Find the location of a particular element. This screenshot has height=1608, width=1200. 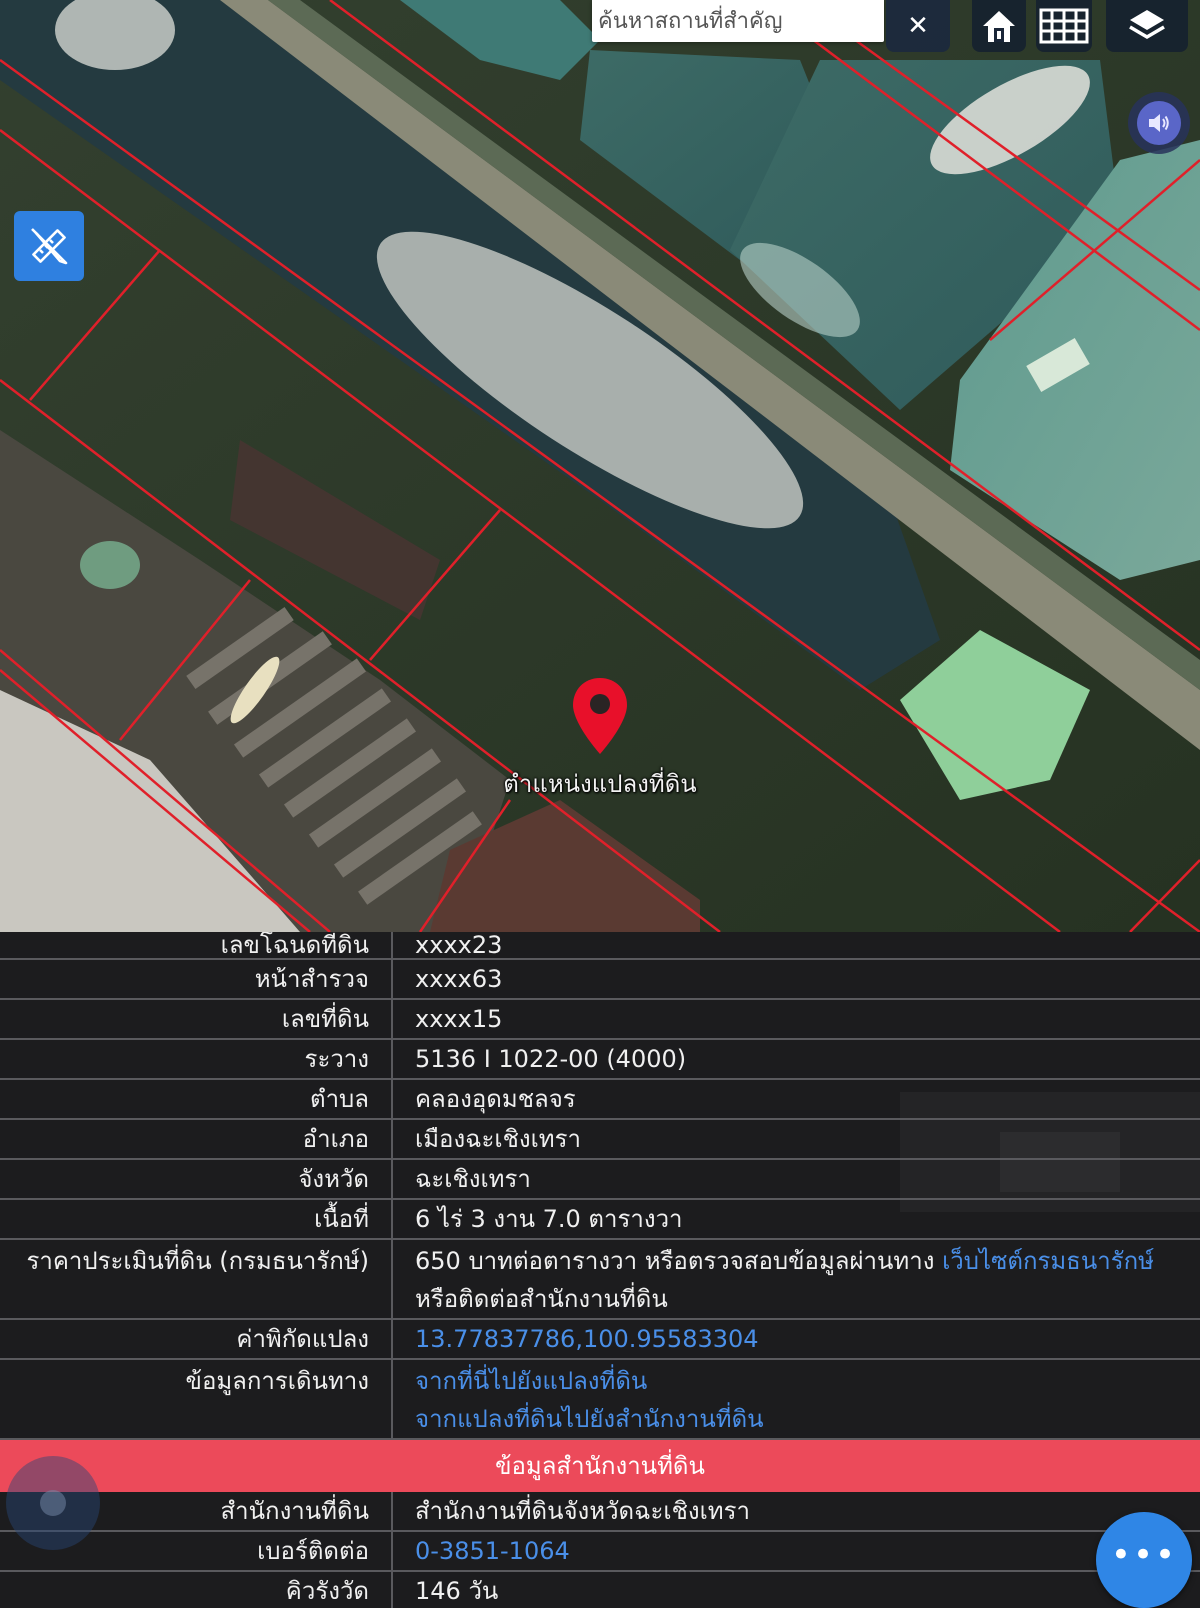

clear-search-button: ✕ is located at coordinates (918, 26).